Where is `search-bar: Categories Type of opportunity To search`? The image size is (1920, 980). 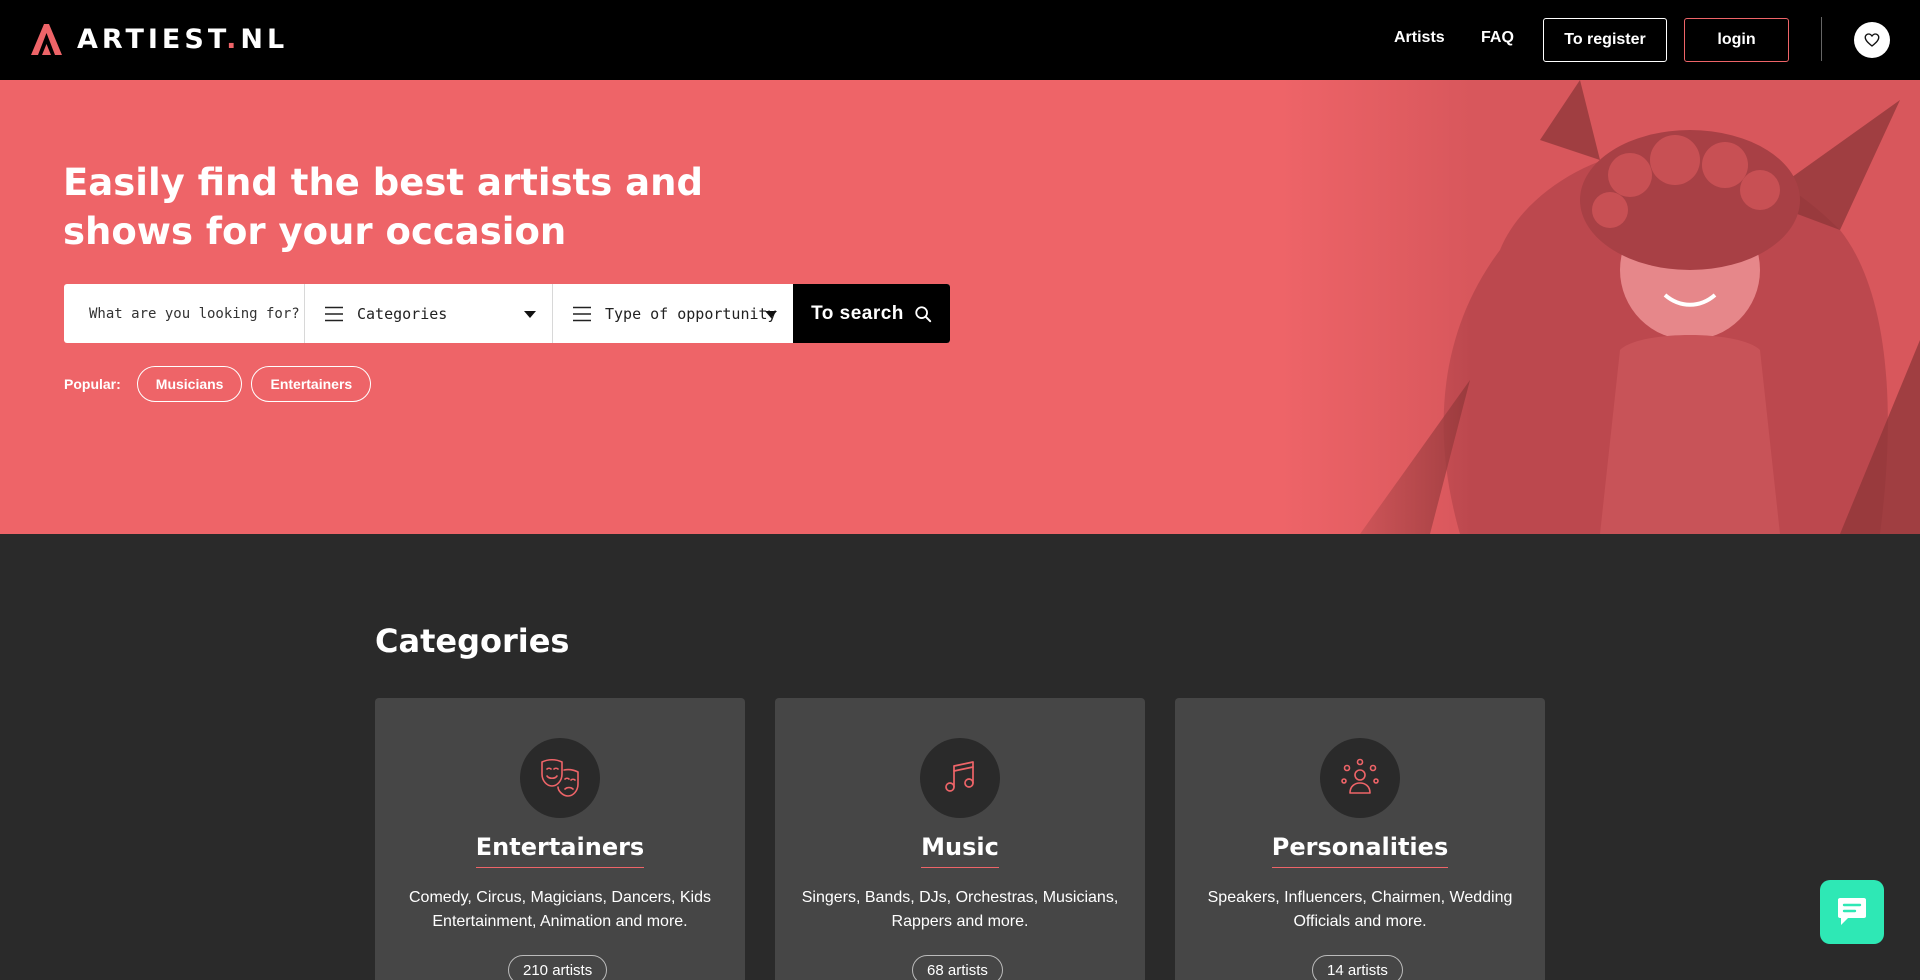 search-bar: Categories Type of opportunity To search is located at coordinates (507, 313).